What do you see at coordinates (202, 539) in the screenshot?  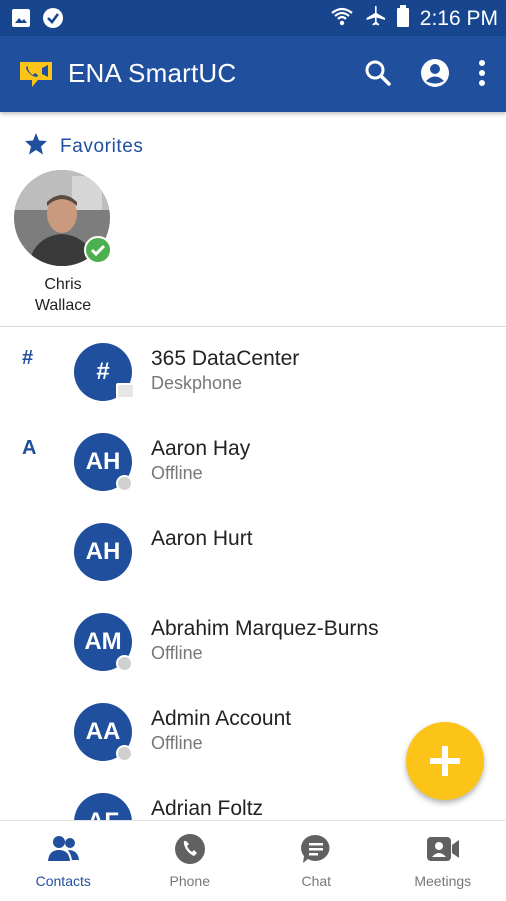 I see `contact-name: Aaron Hurt` at bounding box center [202, 539].